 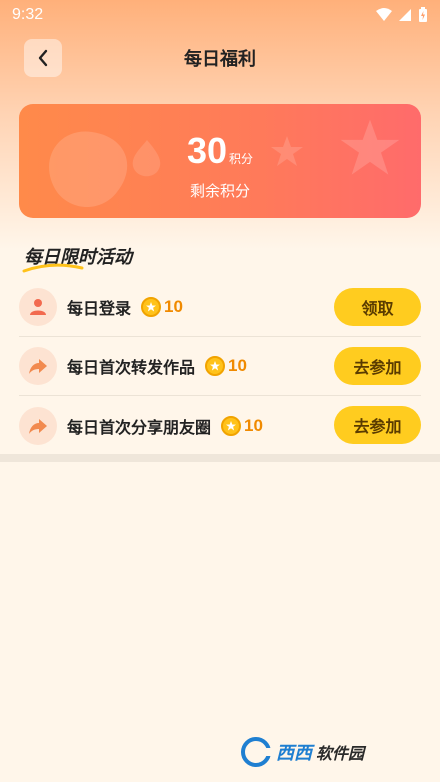 I want to click on task-name: 每日首次转发作品, so click(x=131, y=367).